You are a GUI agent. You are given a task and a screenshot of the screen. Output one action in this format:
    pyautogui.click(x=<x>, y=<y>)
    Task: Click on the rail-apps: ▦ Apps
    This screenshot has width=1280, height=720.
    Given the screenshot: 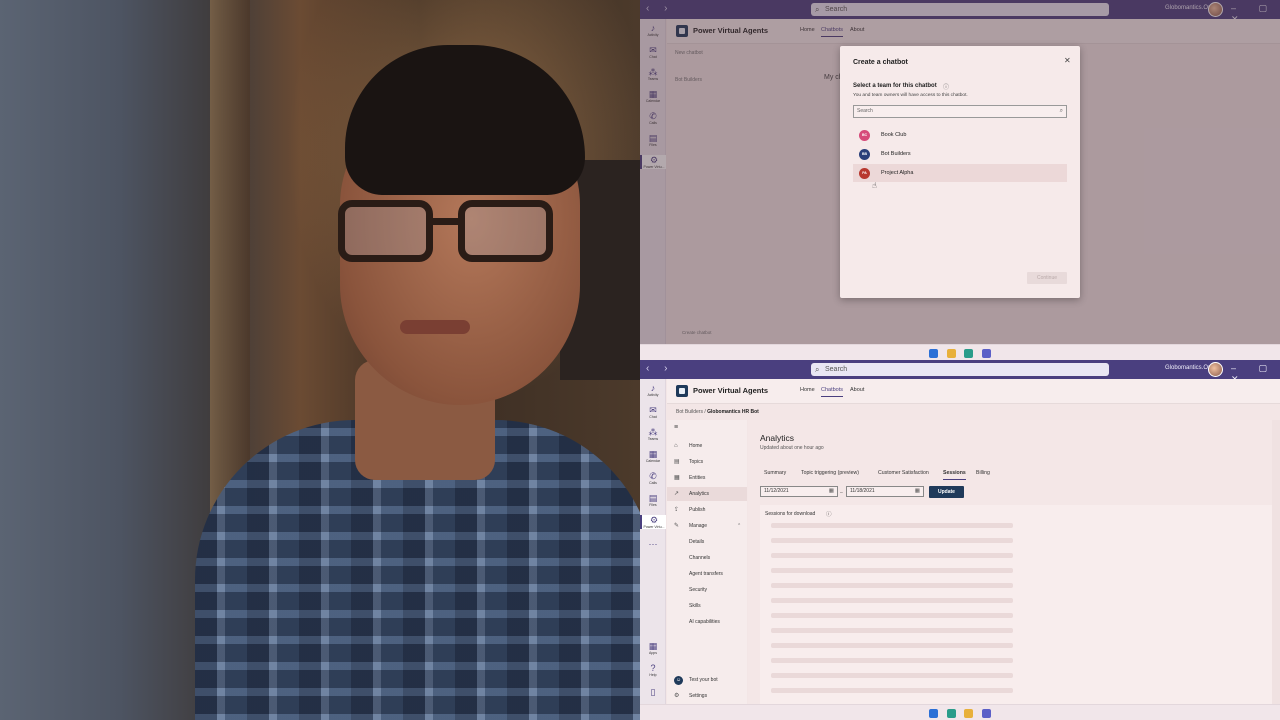 What is the action you would take?
    pyautogui.click(x=653, y=648)
    